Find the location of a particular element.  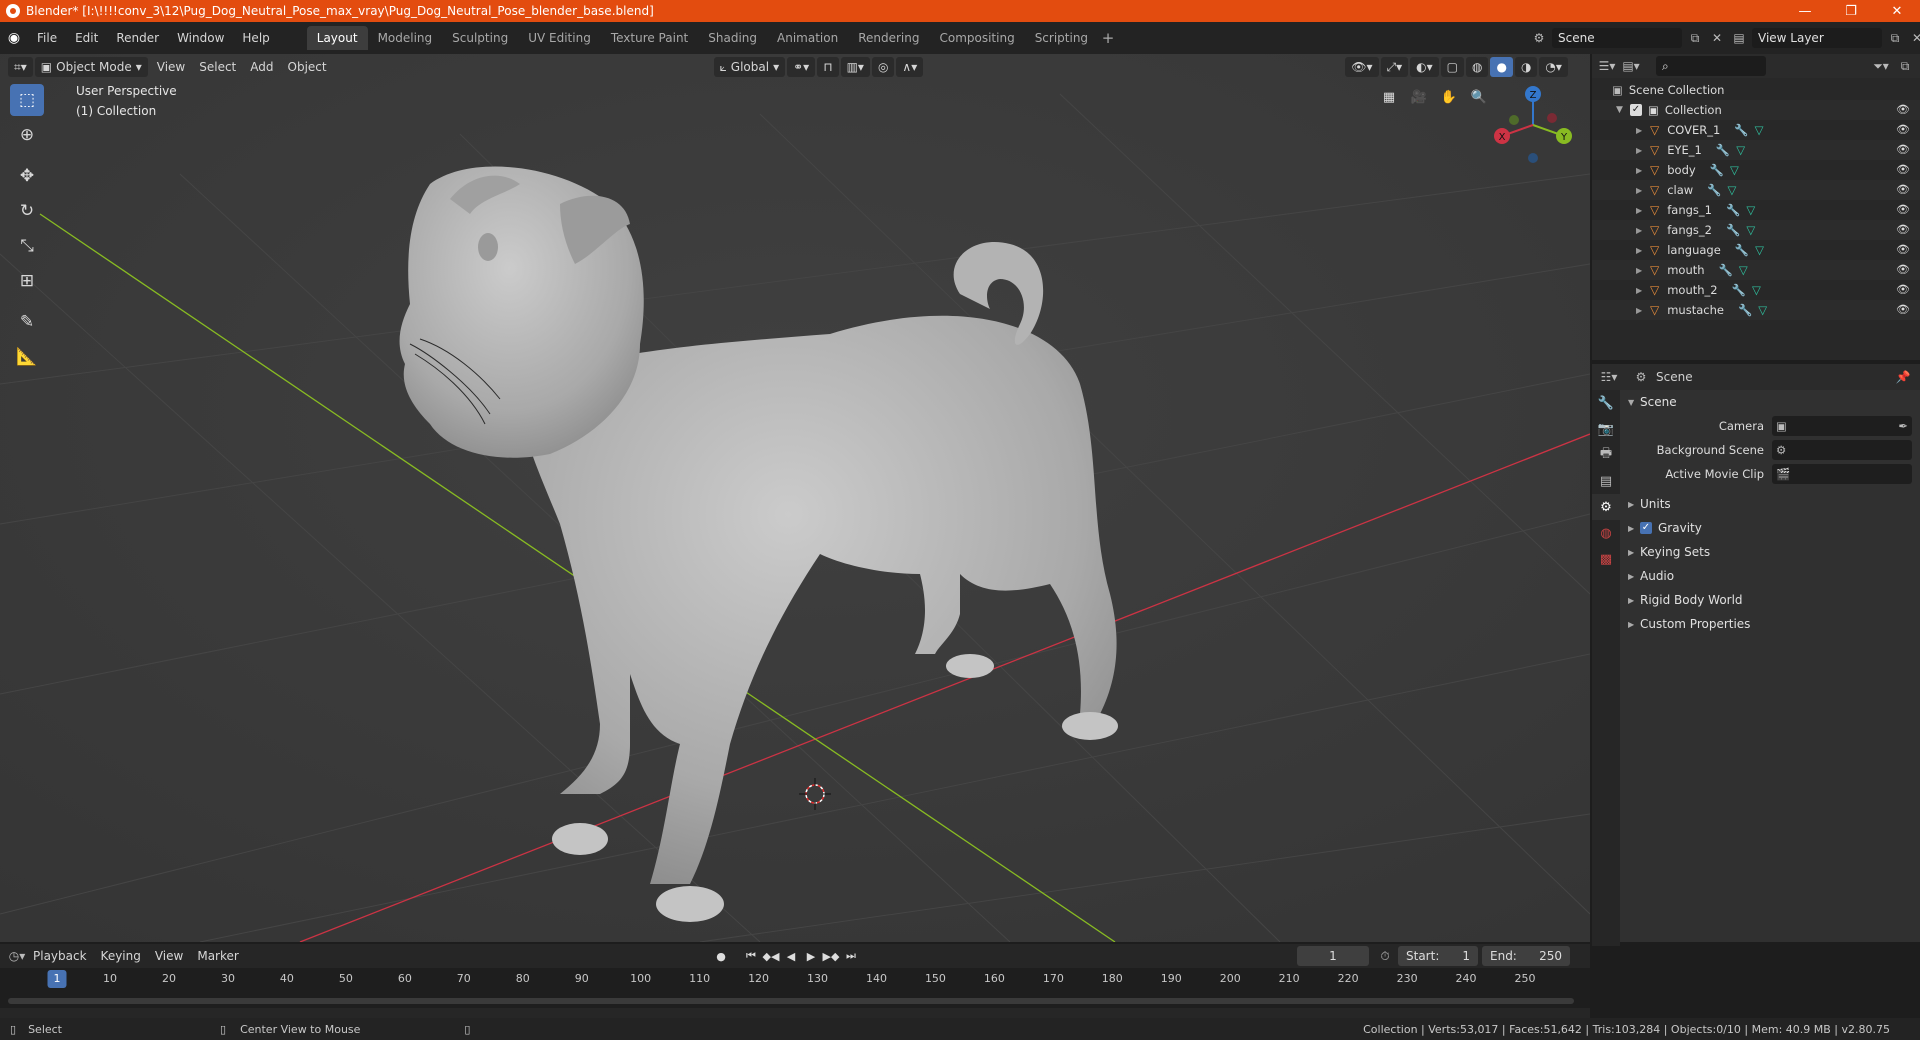

pivot-point-icon: ⚭▾ is located at coordinates (801, 67).